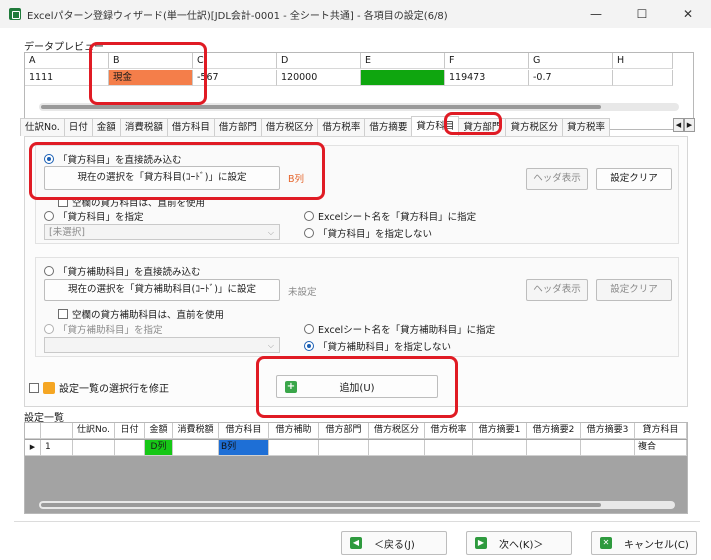 The width and height of the screenshot is (711, 560). Describe the element at coordinates (99, 387) in the screenshot. I see `modify-row-checkbox: 設定一覧の選択行を修正` at that location.